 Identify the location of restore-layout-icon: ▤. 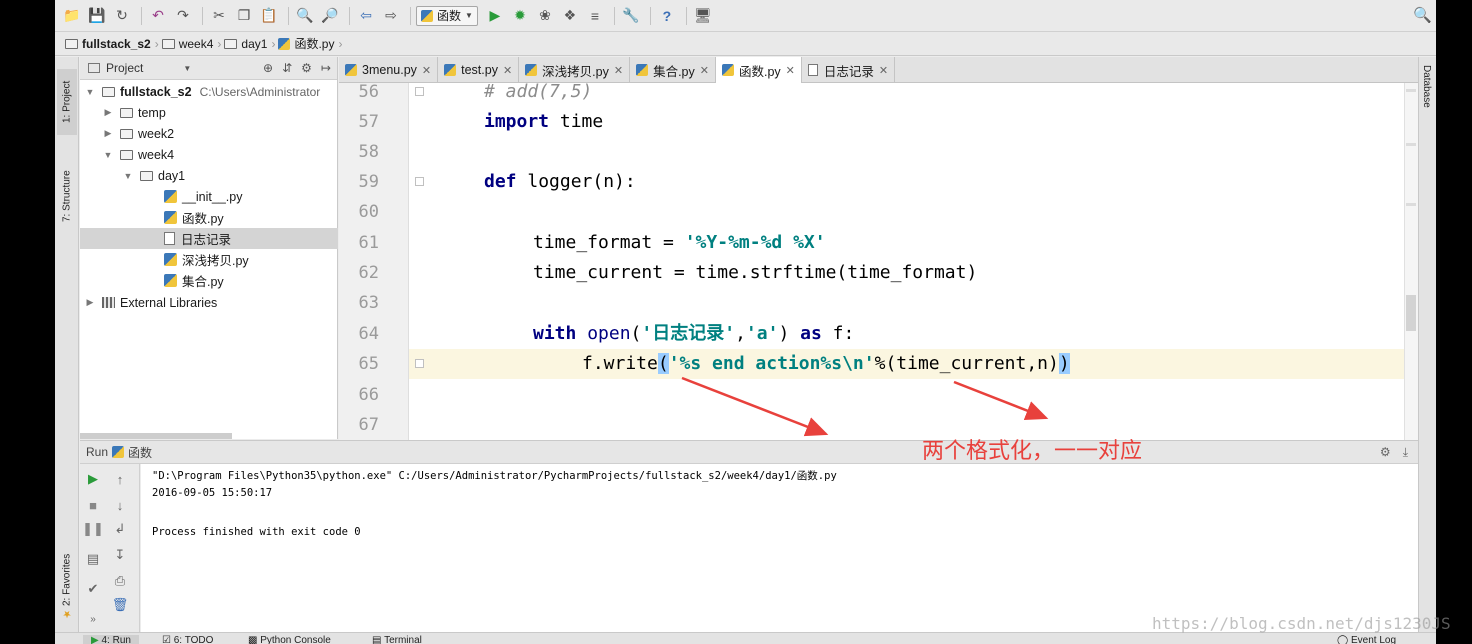
(93, 559).